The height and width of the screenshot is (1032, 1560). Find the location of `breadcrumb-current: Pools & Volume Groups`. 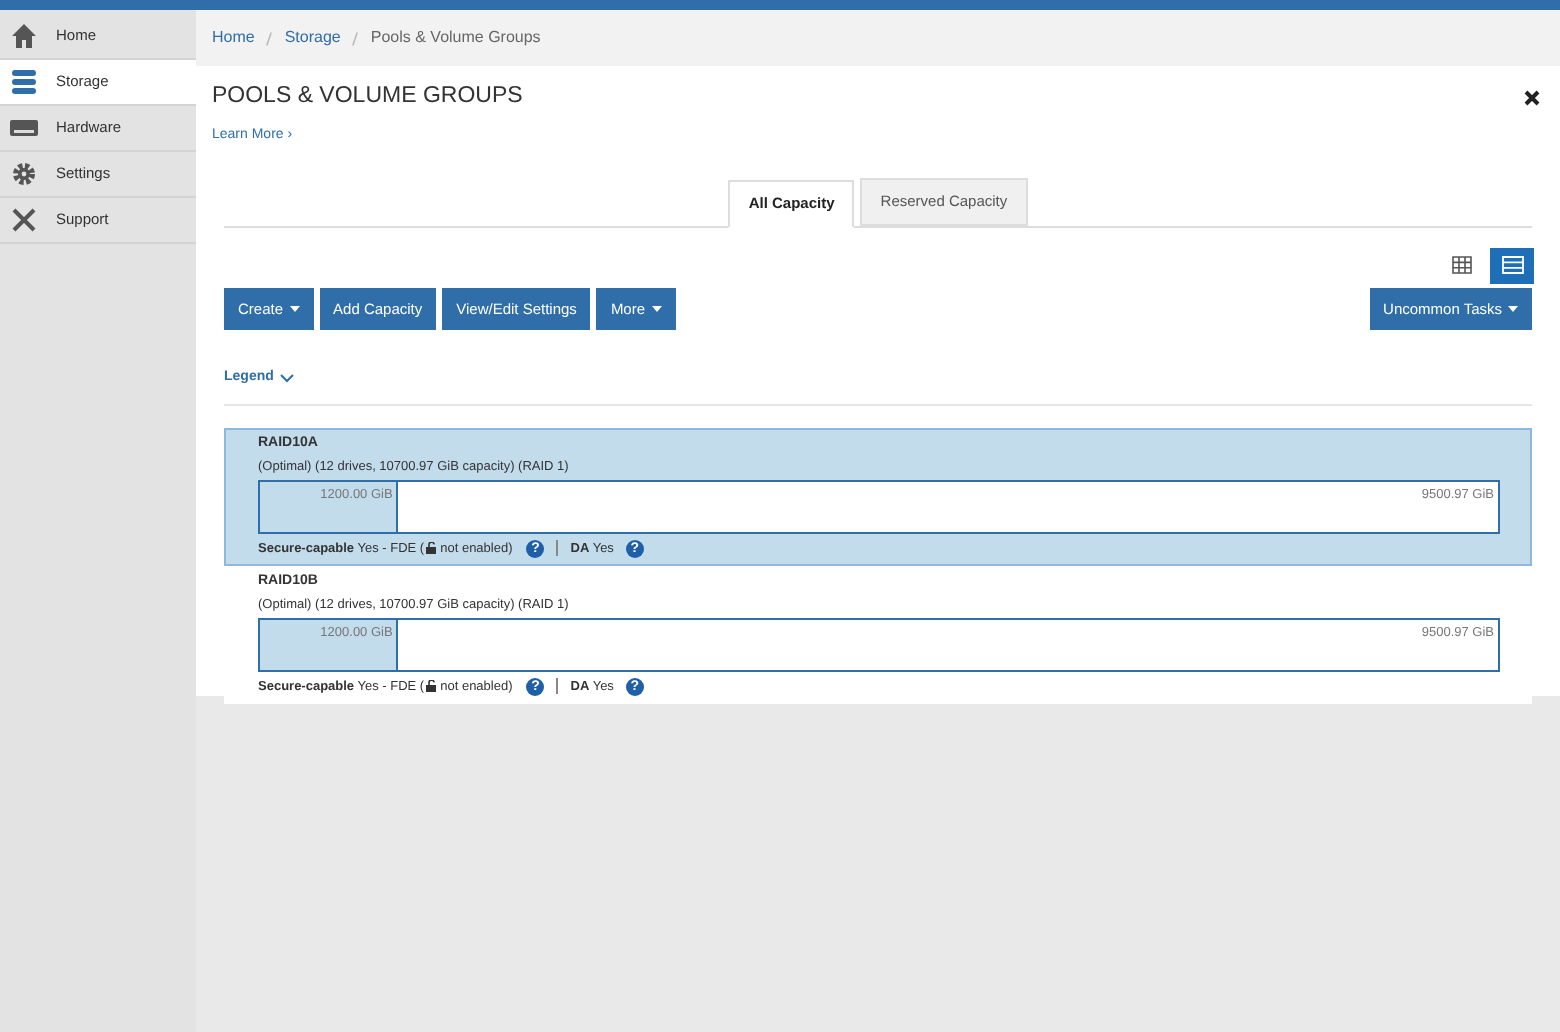

breadcrumb-current: Pools & Volume Groups is located at coordinates (455, 38).